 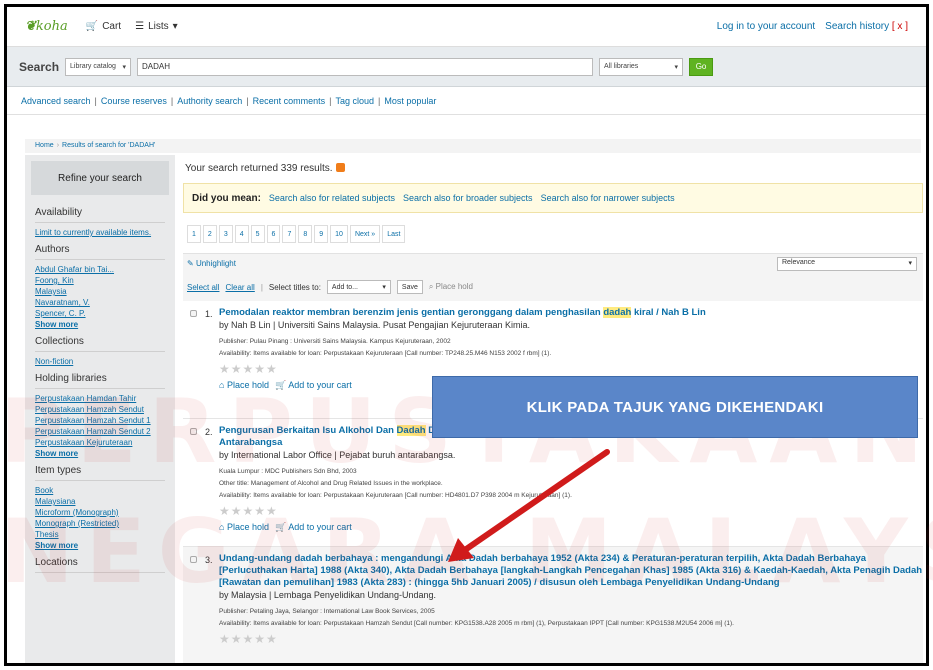 I want to click on facet-itemtype: Malaysiana, so click(x=100, y=501).